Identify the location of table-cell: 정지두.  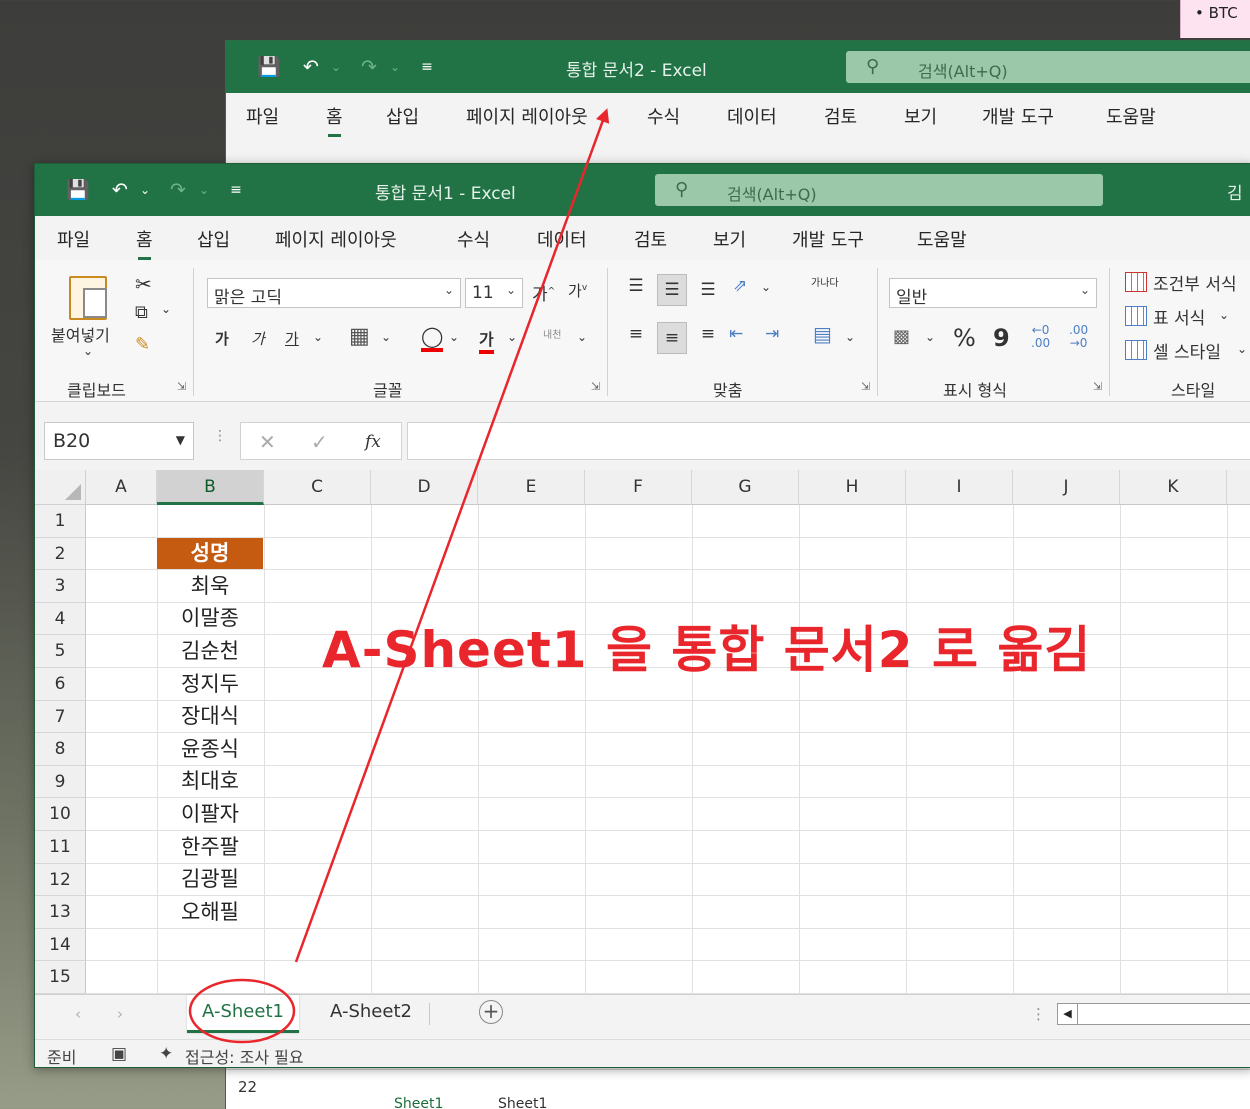
(210, 684).